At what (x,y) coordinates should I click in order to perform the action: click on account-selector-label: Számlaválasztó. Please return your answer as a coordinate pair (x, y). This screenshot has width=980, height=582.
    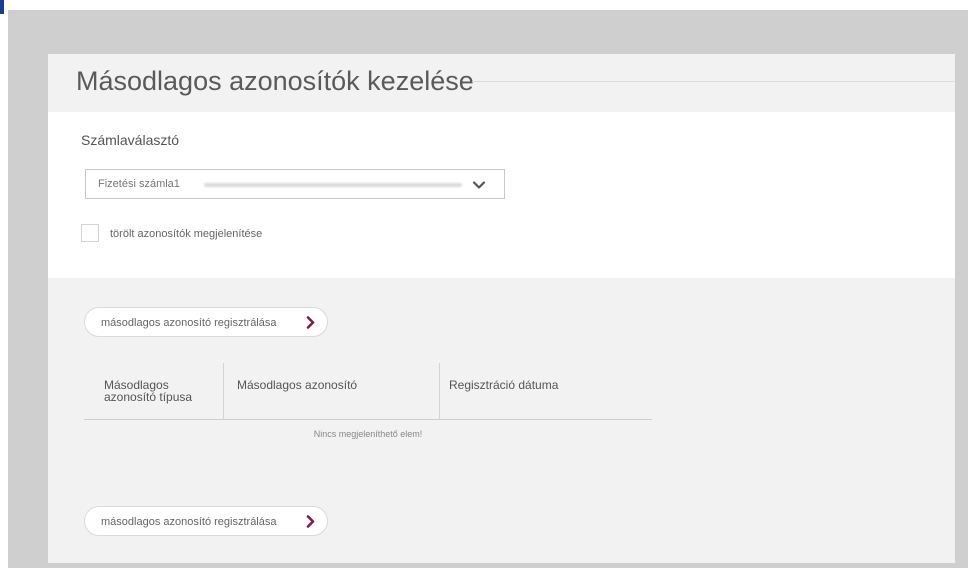
    Looking at the image, I should click on (130, 140).